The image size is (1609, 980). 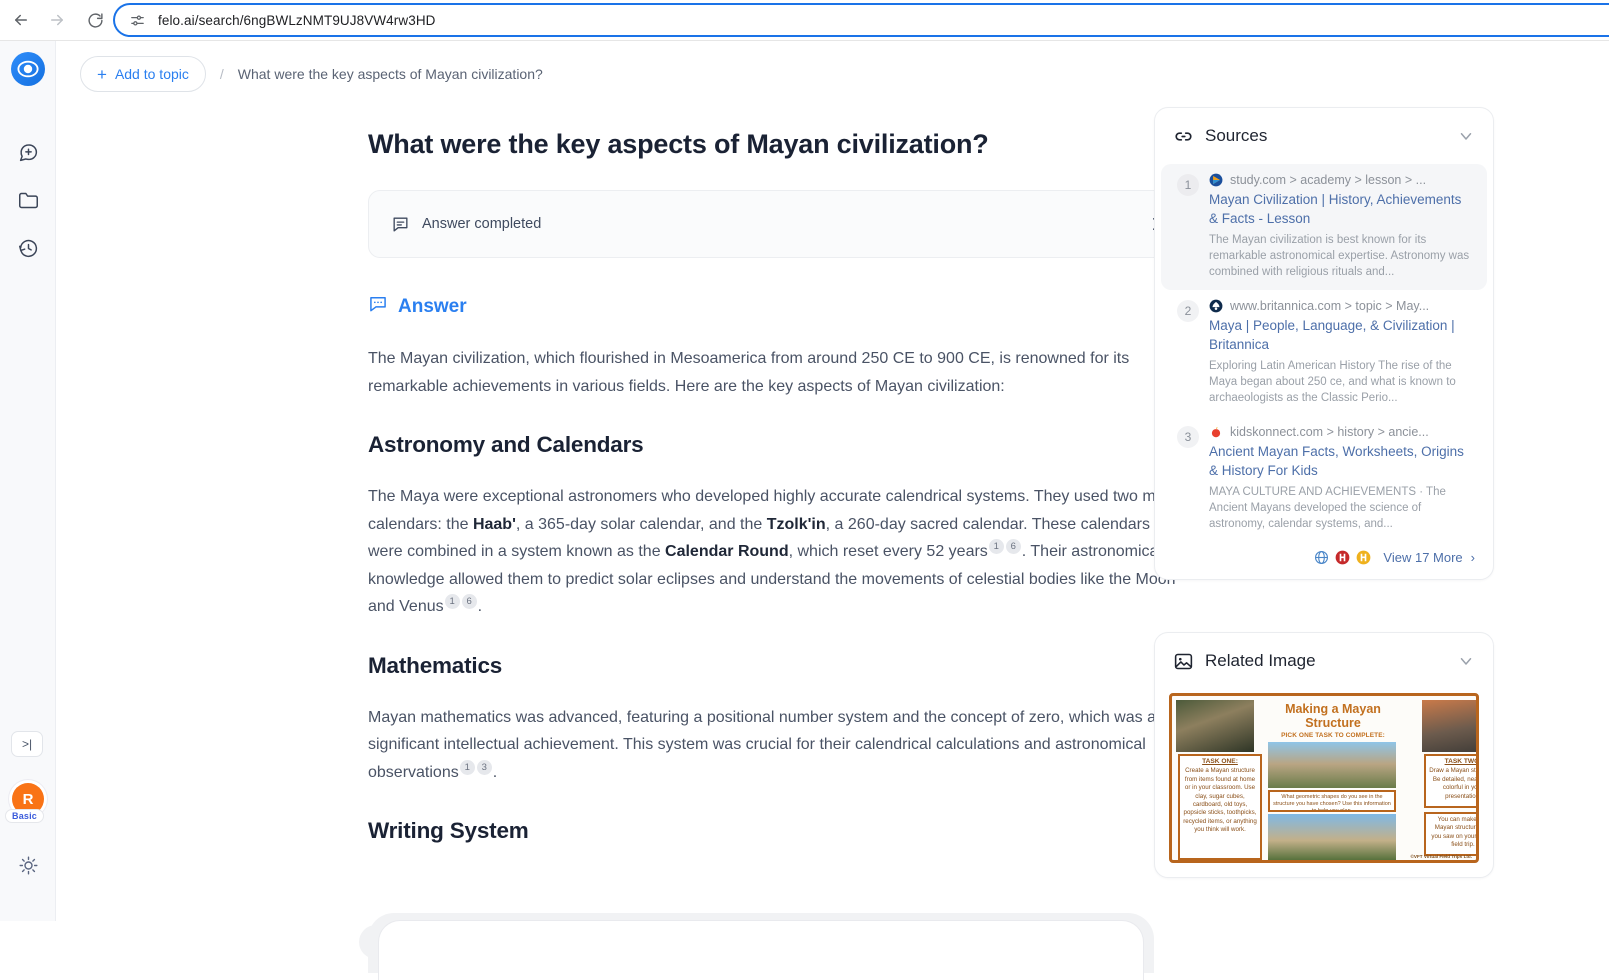 I want to click on link-icon, so click(x=1183, y=136).